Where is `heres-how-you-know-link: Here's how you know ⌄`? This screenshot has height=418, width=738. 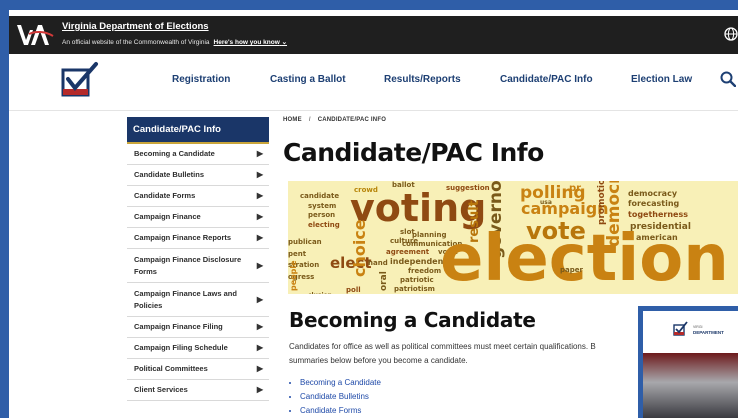 heres-how-you-know-link: Here's how you know ⌄ is located at coordinates (250, 42).